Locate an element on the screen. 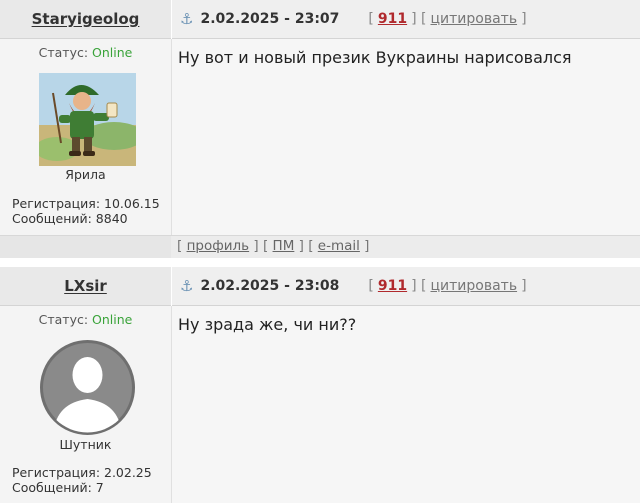  email-link: e-mail is located at coordinates (339, 246).